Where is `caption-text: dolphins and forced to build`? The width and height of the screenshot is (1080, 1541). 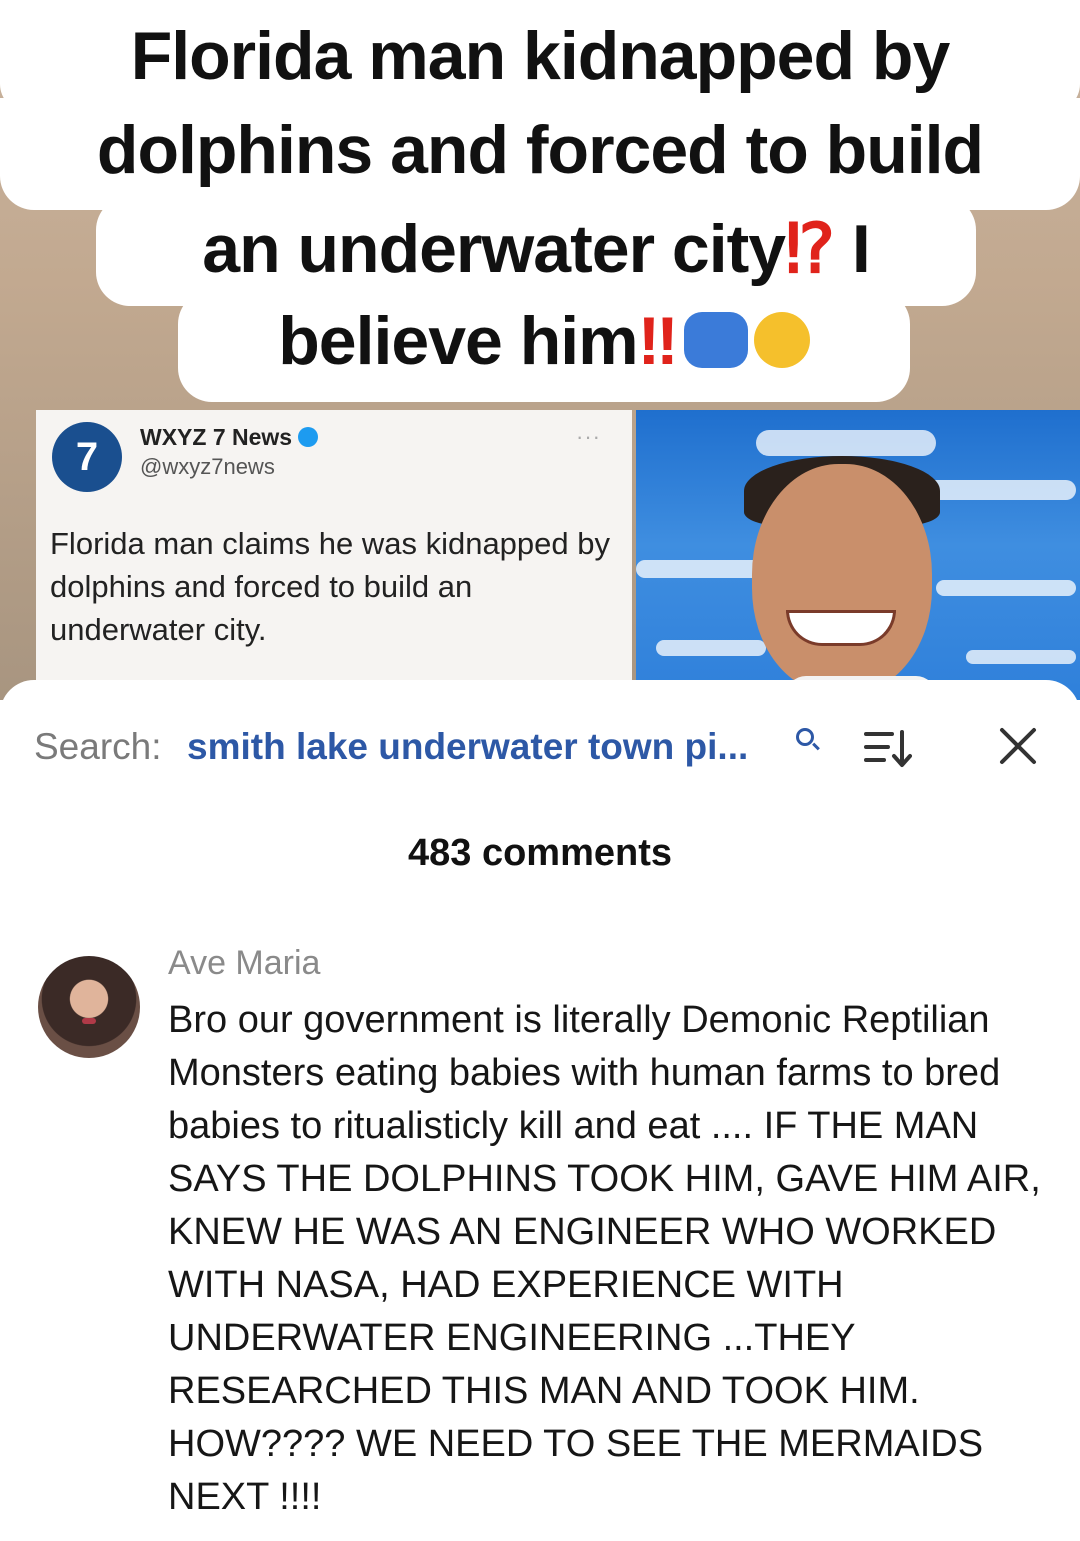 caption-text: dolphins and forced to build is located at coordinates (540, 150).